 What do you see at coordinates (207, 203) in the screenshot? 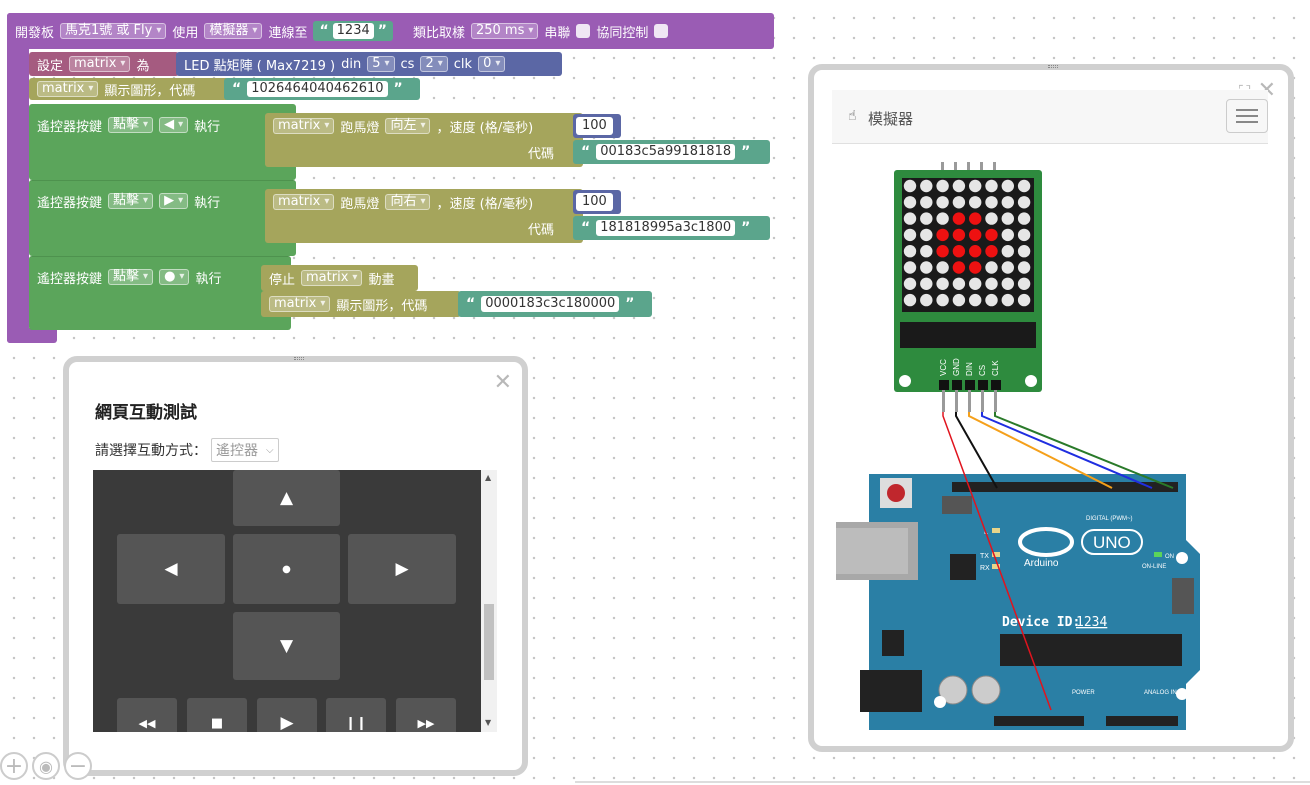
I see `exec-label: 執行` at bounding box center [207, 203].